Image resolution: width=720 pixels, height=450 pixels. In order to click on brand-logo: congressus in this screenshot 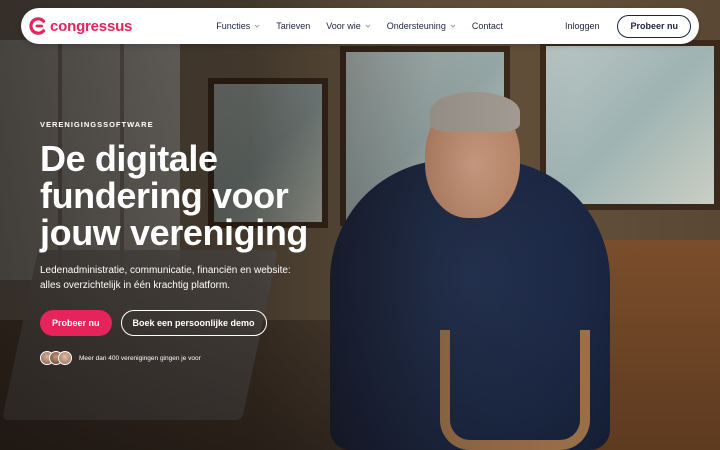, I will do `click(80, 26)`.